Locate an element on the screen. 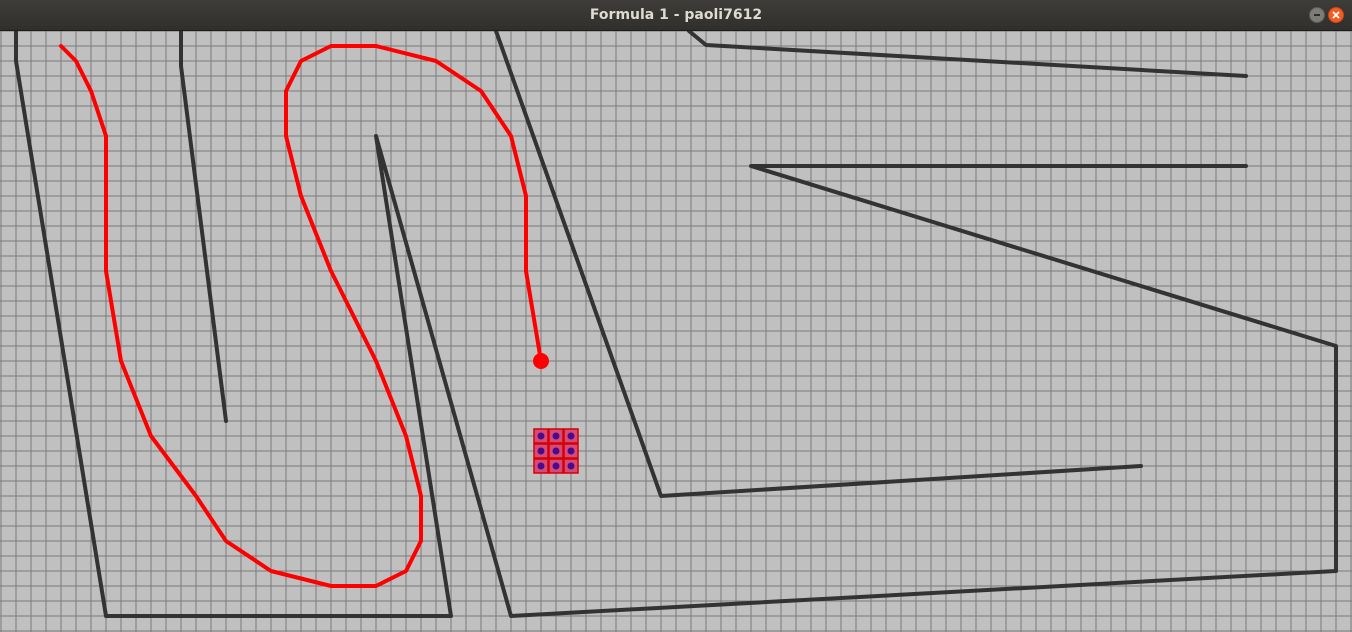 The height and width of the screenshot is (632, 1352). close-button is located at coordinates (1336, 15).